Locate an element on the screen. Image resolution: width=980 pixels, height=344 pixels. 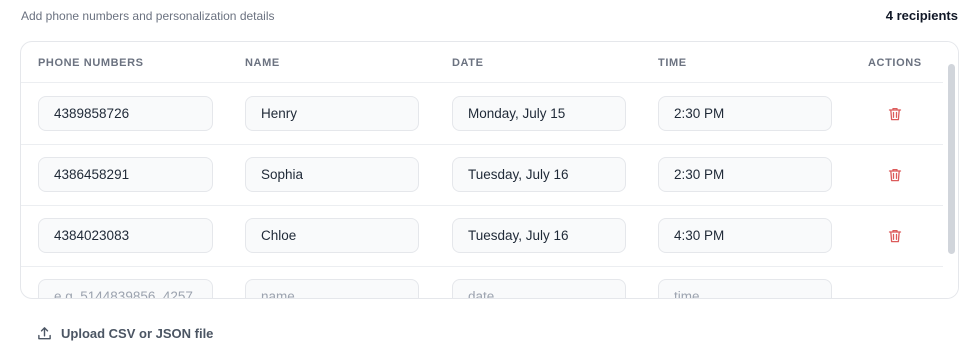
upload-file-button: Upload CSV or JSON file is located at coordinates (125, 333).